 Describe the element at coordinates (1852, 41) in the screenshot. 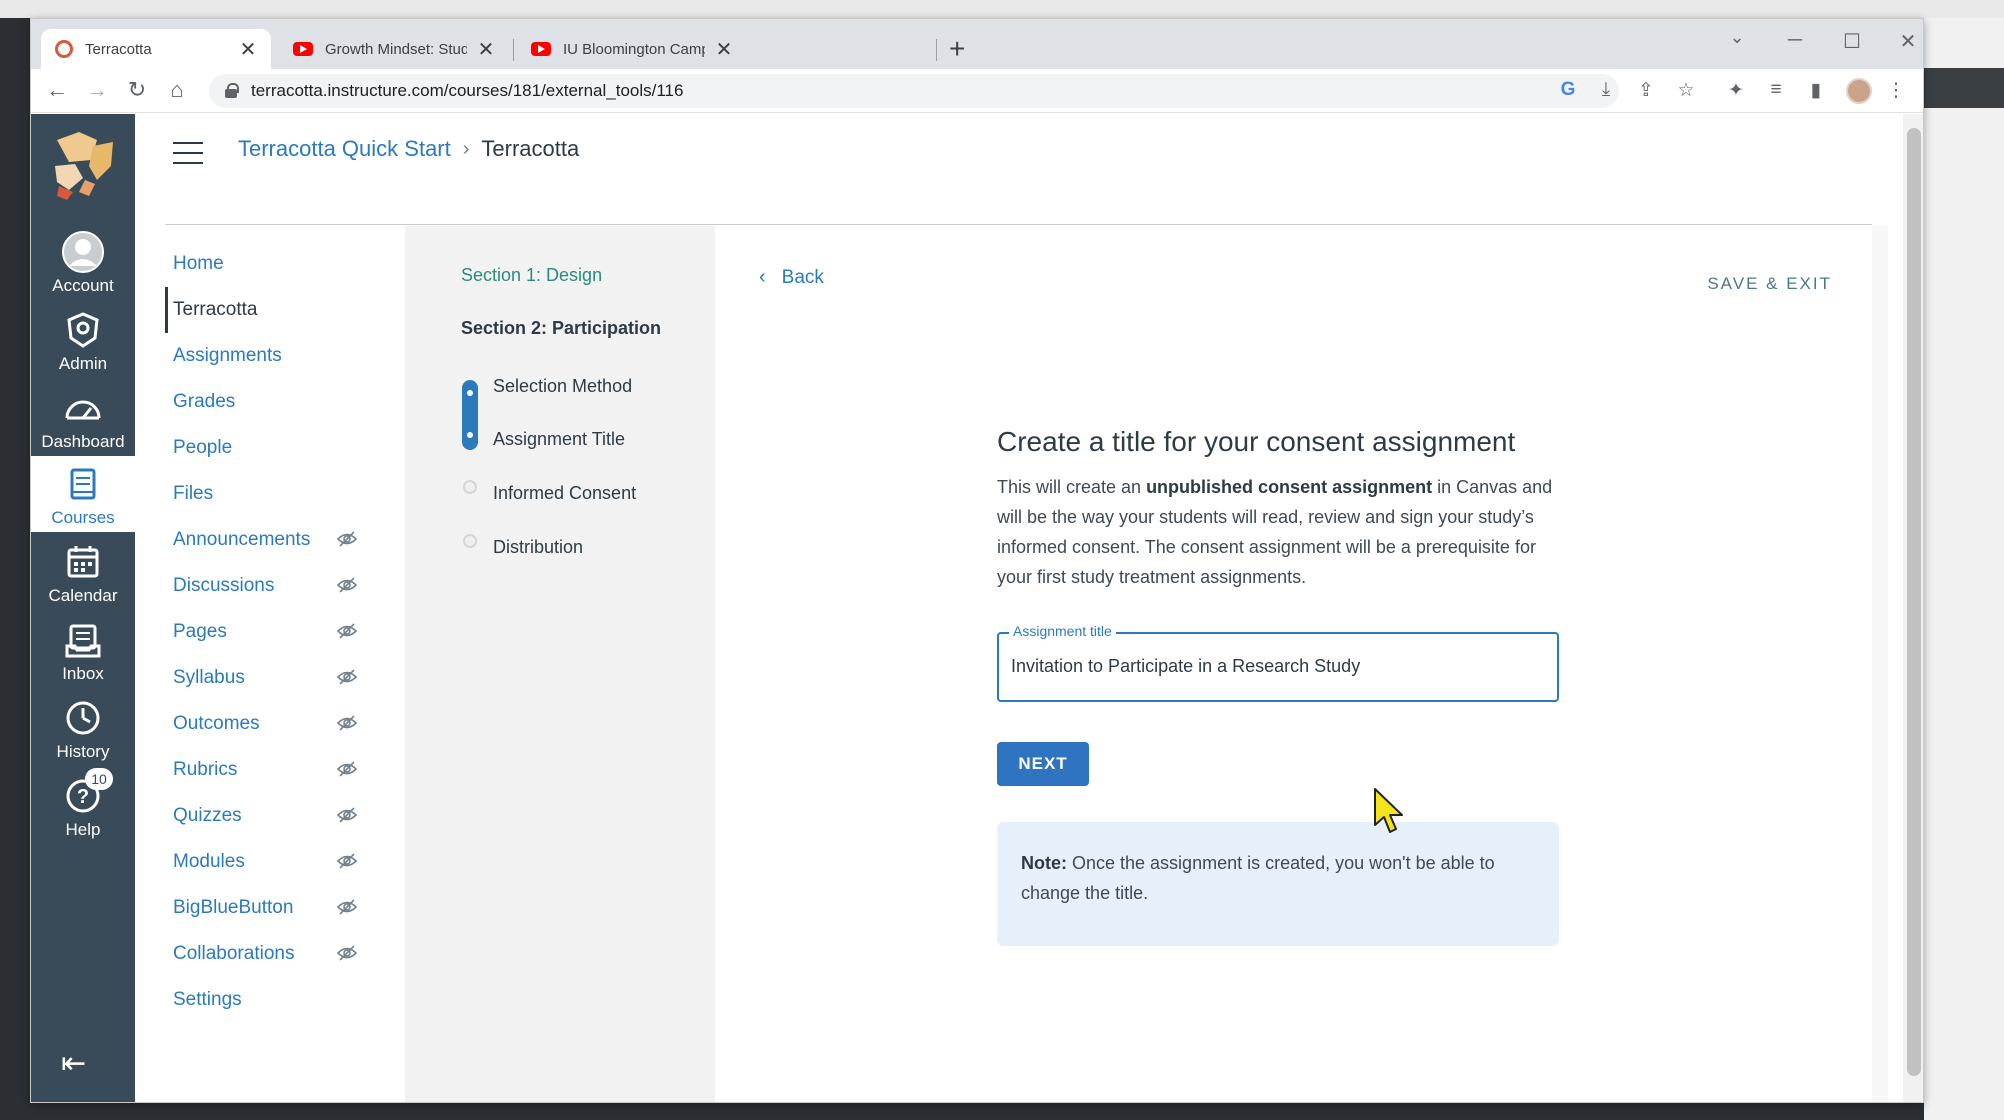

I see `maximize-button: ☐` at that location.